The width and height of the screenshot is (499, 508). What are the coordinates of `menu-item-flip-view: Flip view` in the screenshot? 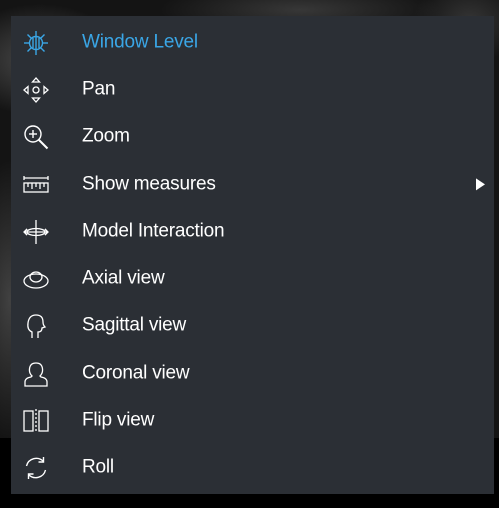 It's located at (252, 420).